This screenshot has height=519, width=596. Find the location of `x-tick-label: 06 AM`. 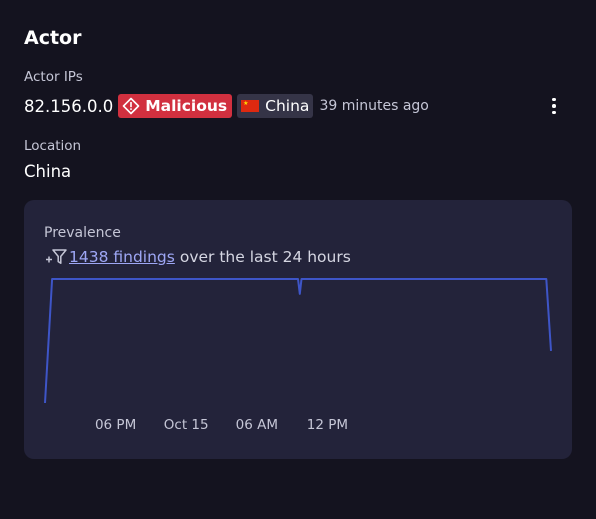

x-tick-label: 06 AM is located at coordinates (257, 425).